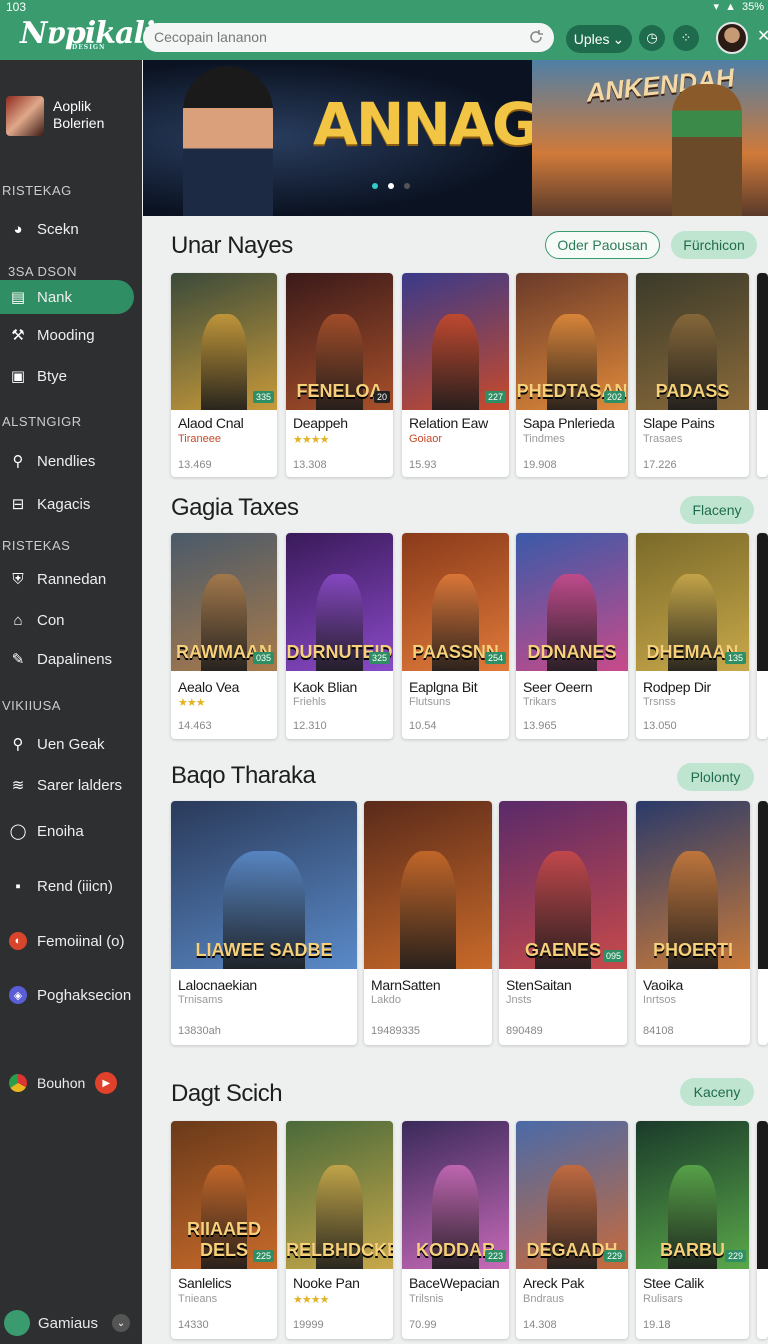  Describe the element at coordinates (67, 886) in the screenshot. I see `sidebar-item-rend: ▪ Rend (iiicn)` at that location.